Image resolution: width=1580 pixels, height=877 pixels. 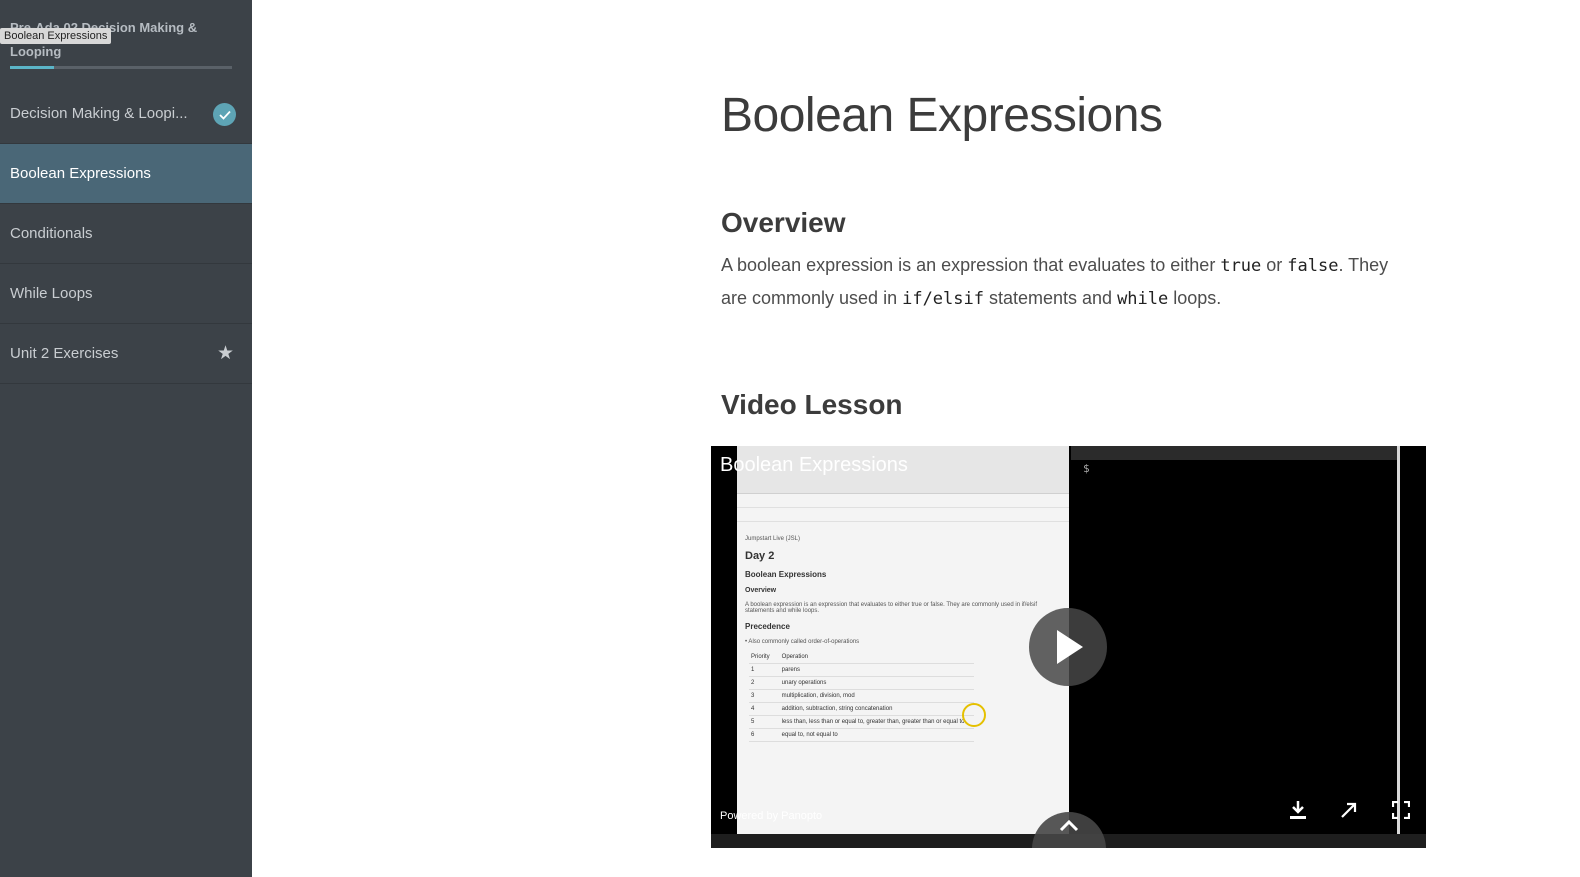 I want to click on table-row: 1 parens, so click(x=862, y=670).